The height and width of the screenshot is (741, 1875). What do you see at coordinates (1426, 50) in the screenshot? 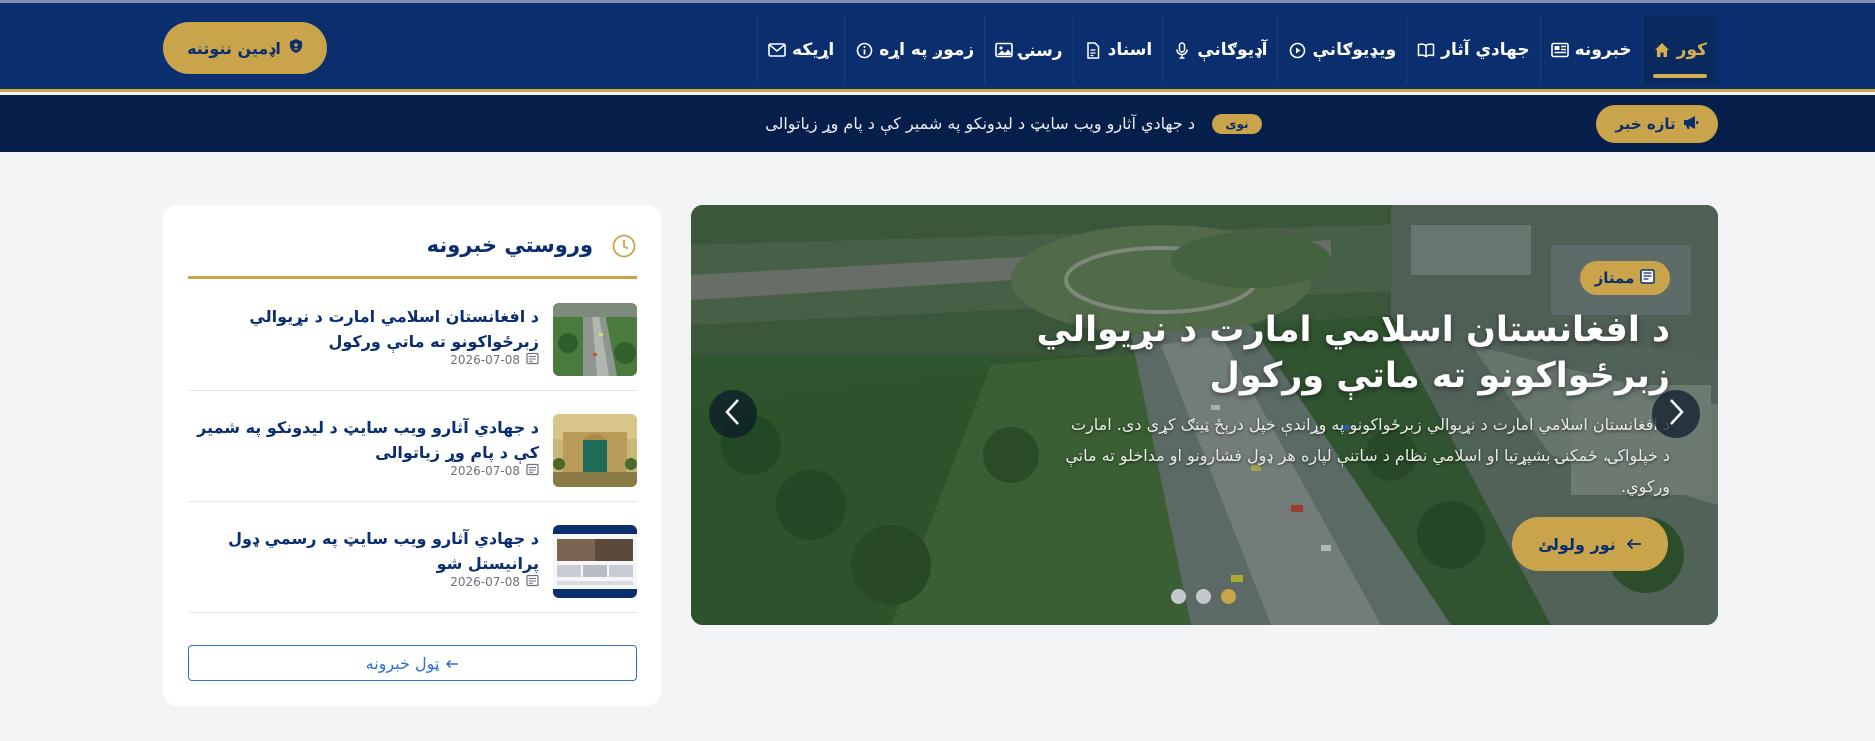
I see `book-icon` at bounding box center [1426, 50].